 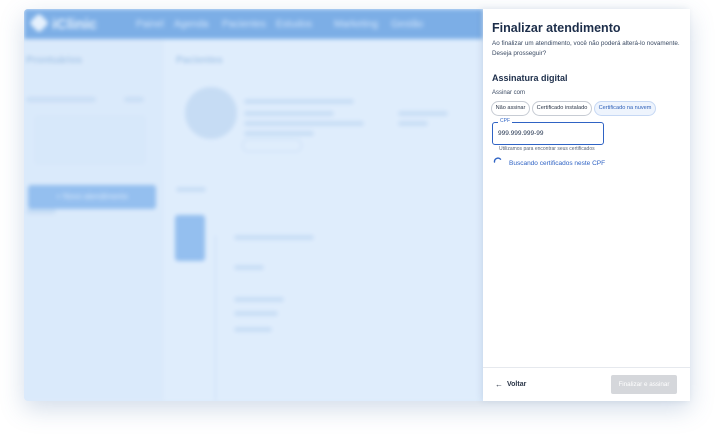 I want to click on cpf-field: CPF, so click(x=548, y=131).